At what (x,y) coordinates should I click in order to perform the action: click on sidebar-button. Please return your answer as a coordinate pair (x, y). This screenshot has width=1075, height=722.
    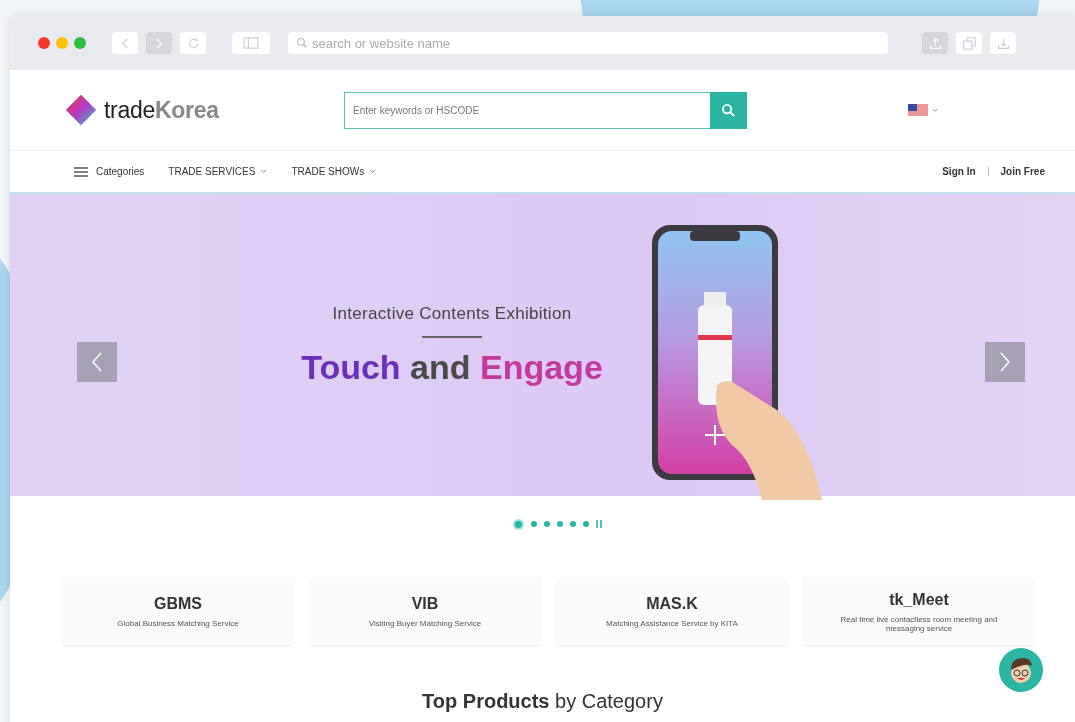
    Looking at the image, I should click on (251, 43).